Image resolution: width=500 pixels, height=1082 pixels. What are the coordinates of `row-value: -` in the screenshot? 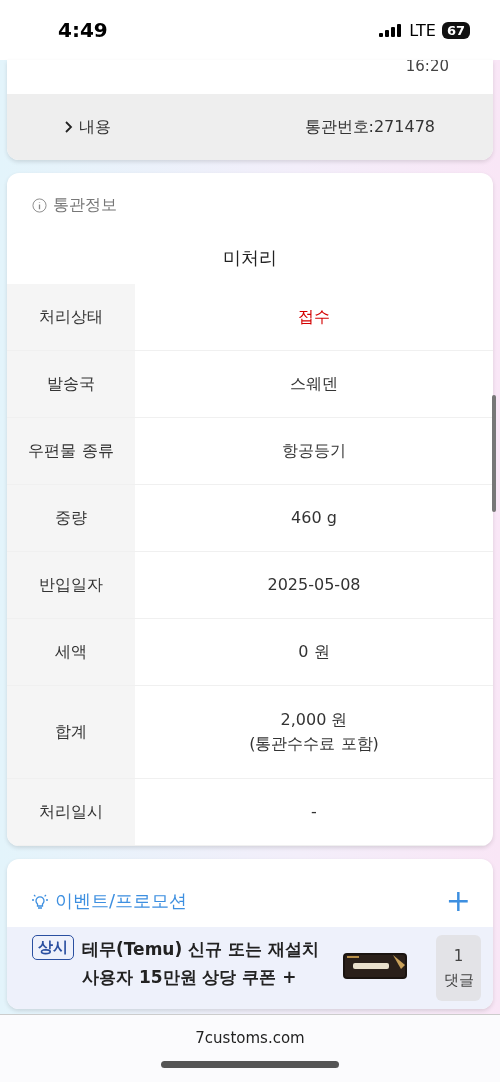 It's located at (314, 812).